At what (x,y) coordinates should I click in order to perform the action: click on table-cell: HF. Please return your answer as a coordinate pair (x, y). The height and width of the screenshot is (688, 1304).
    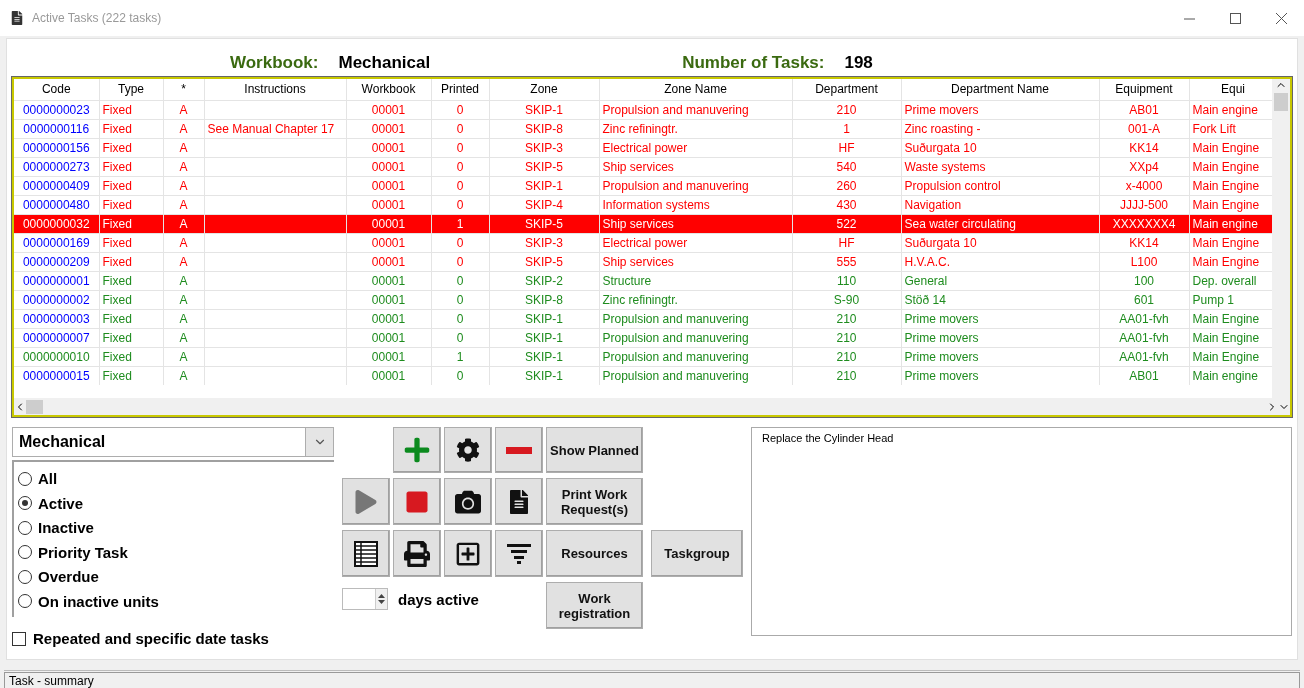
    Looking at the image, I should click on (846, 242).